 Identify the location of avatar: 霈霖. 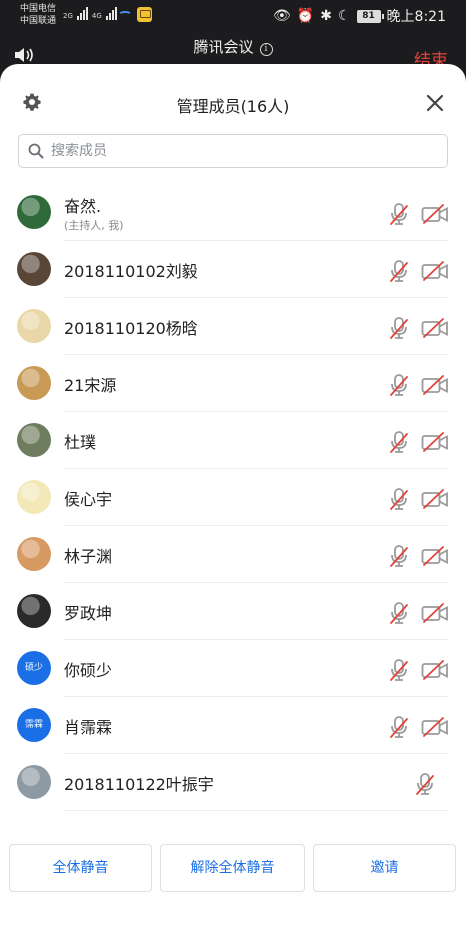
(34, 725).